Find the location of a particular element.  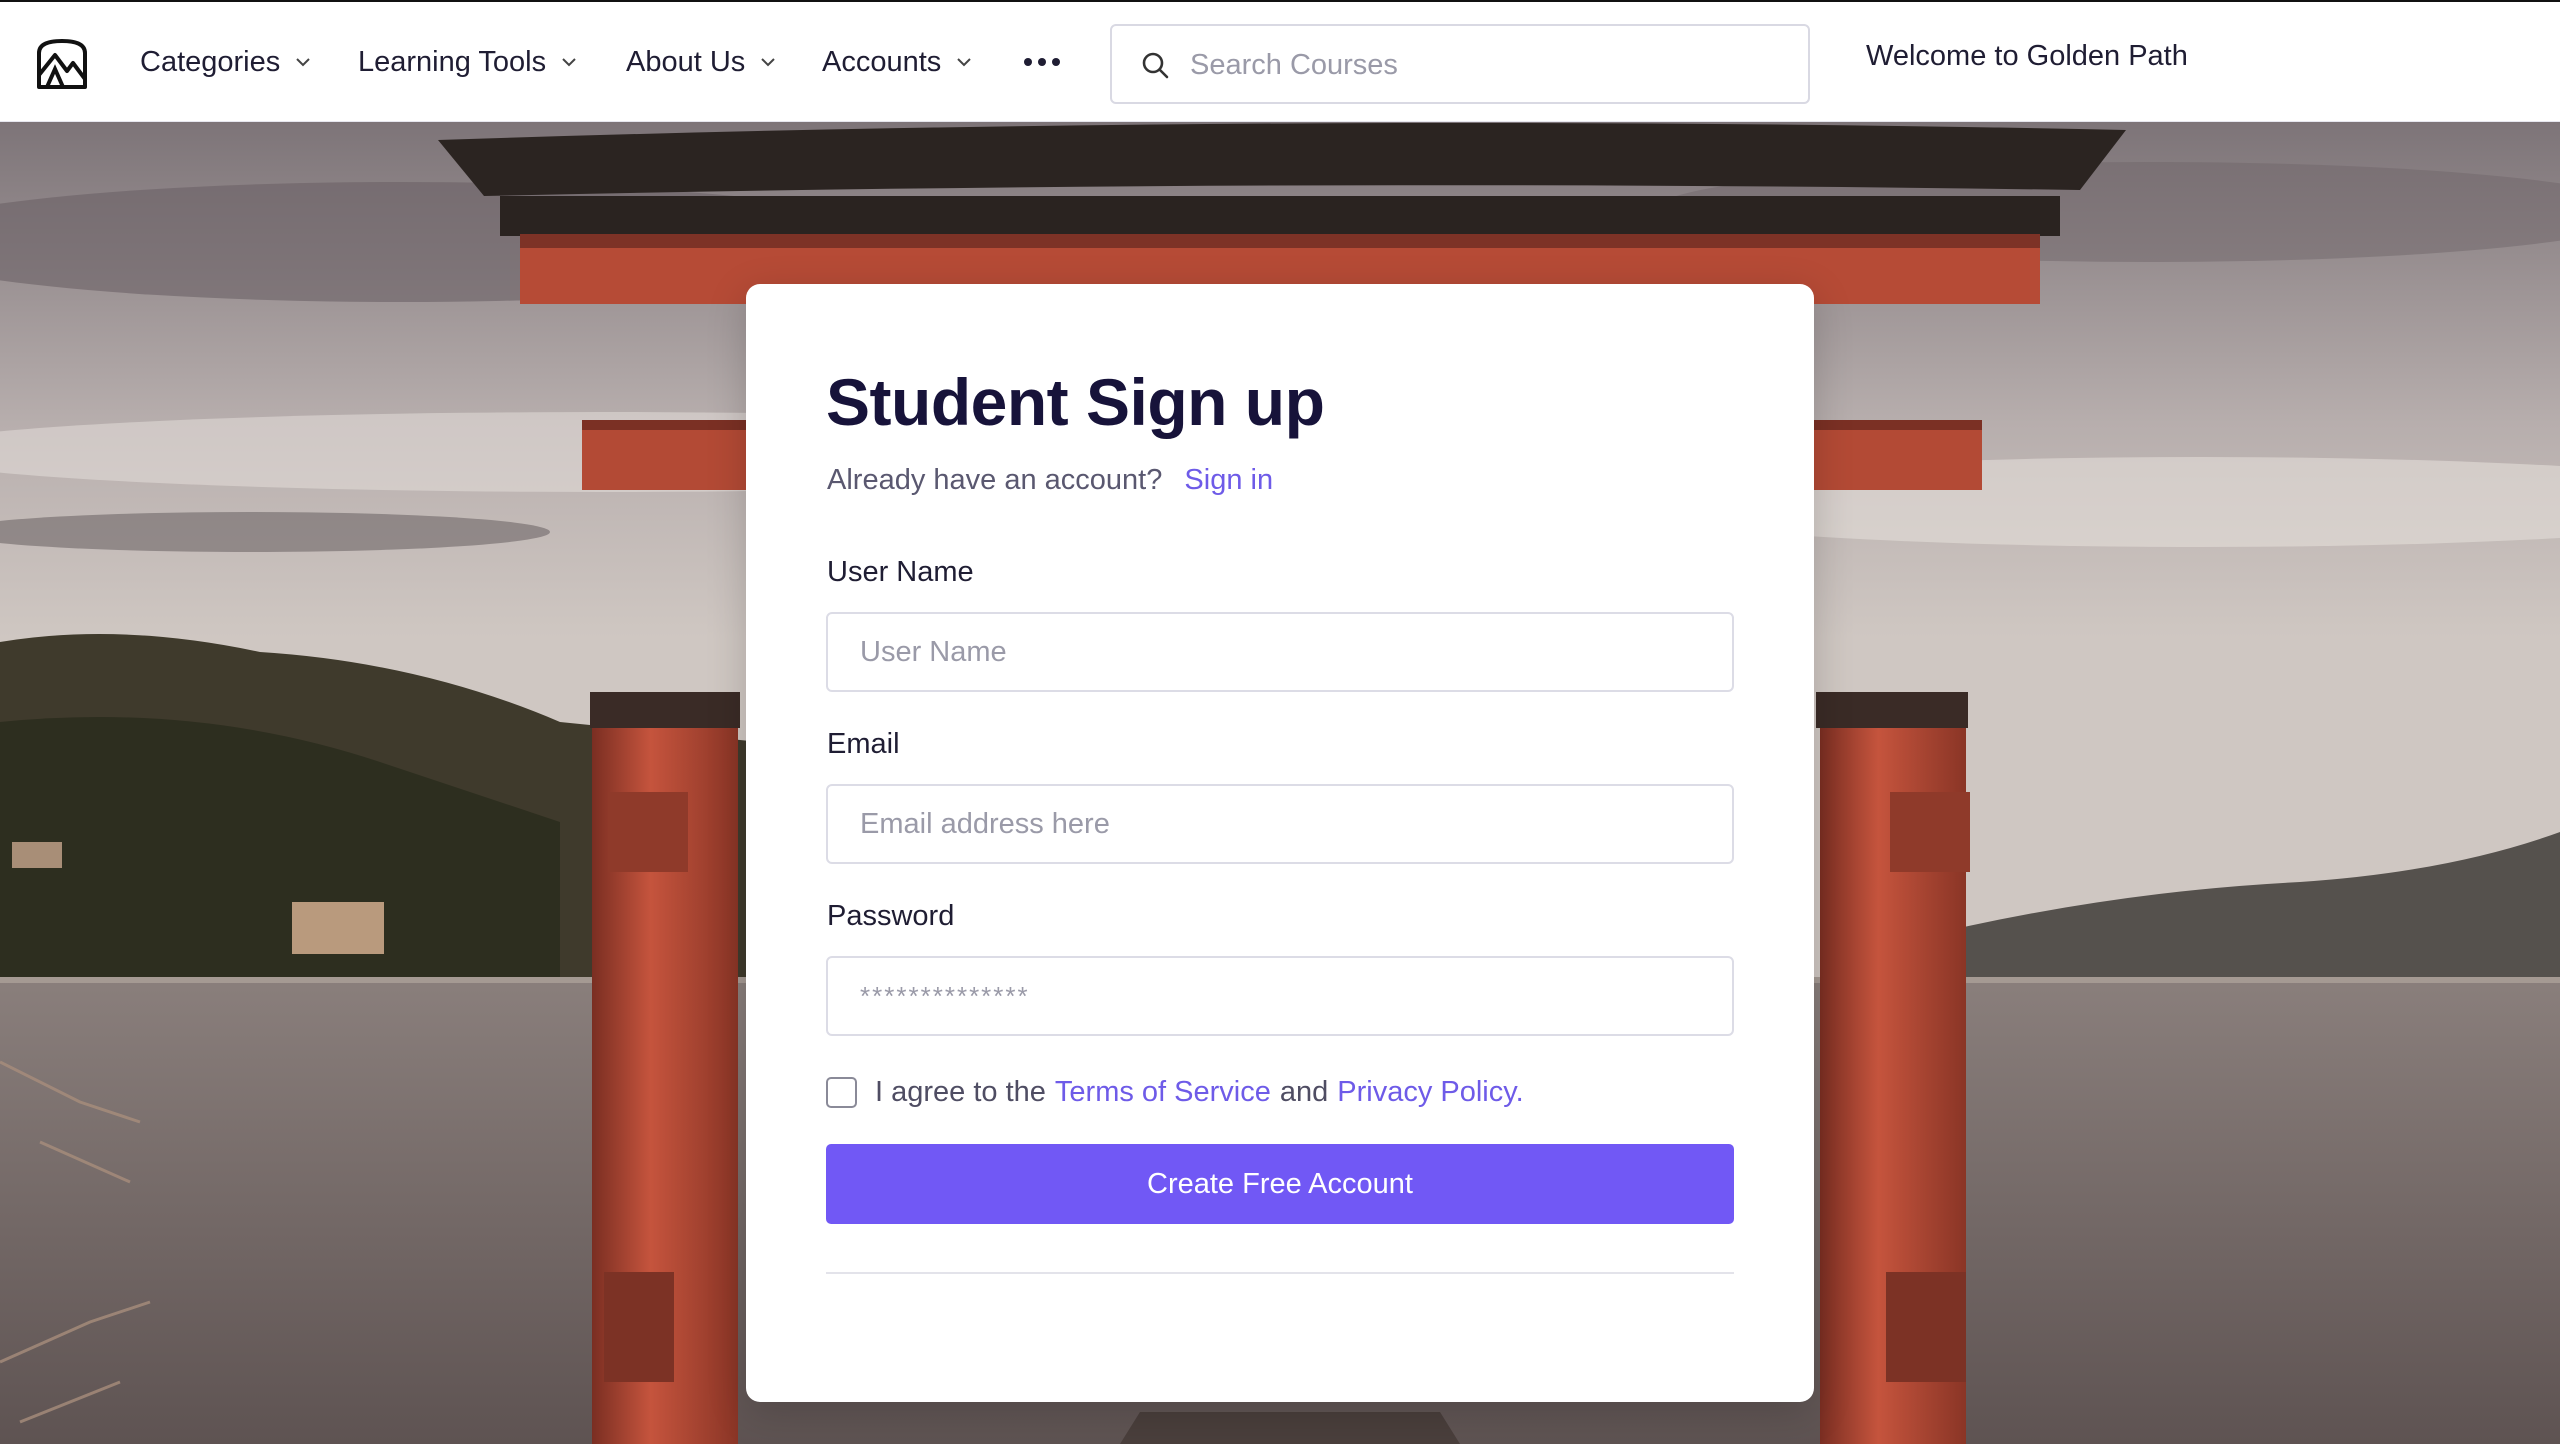

nav-learning-tools: Learning Tools is located at coordinates (468, 62).